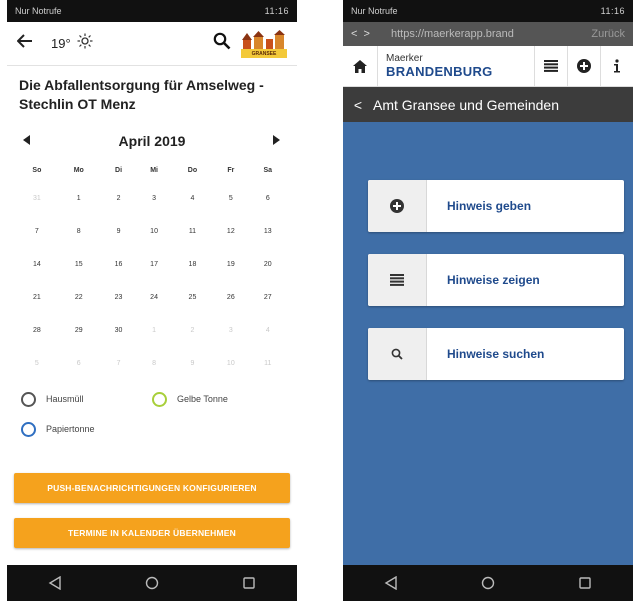  What do you see at coordinates (152, 141) in the screenshot?
I see `month-label: April 2019` at bounding box center [152, 141].